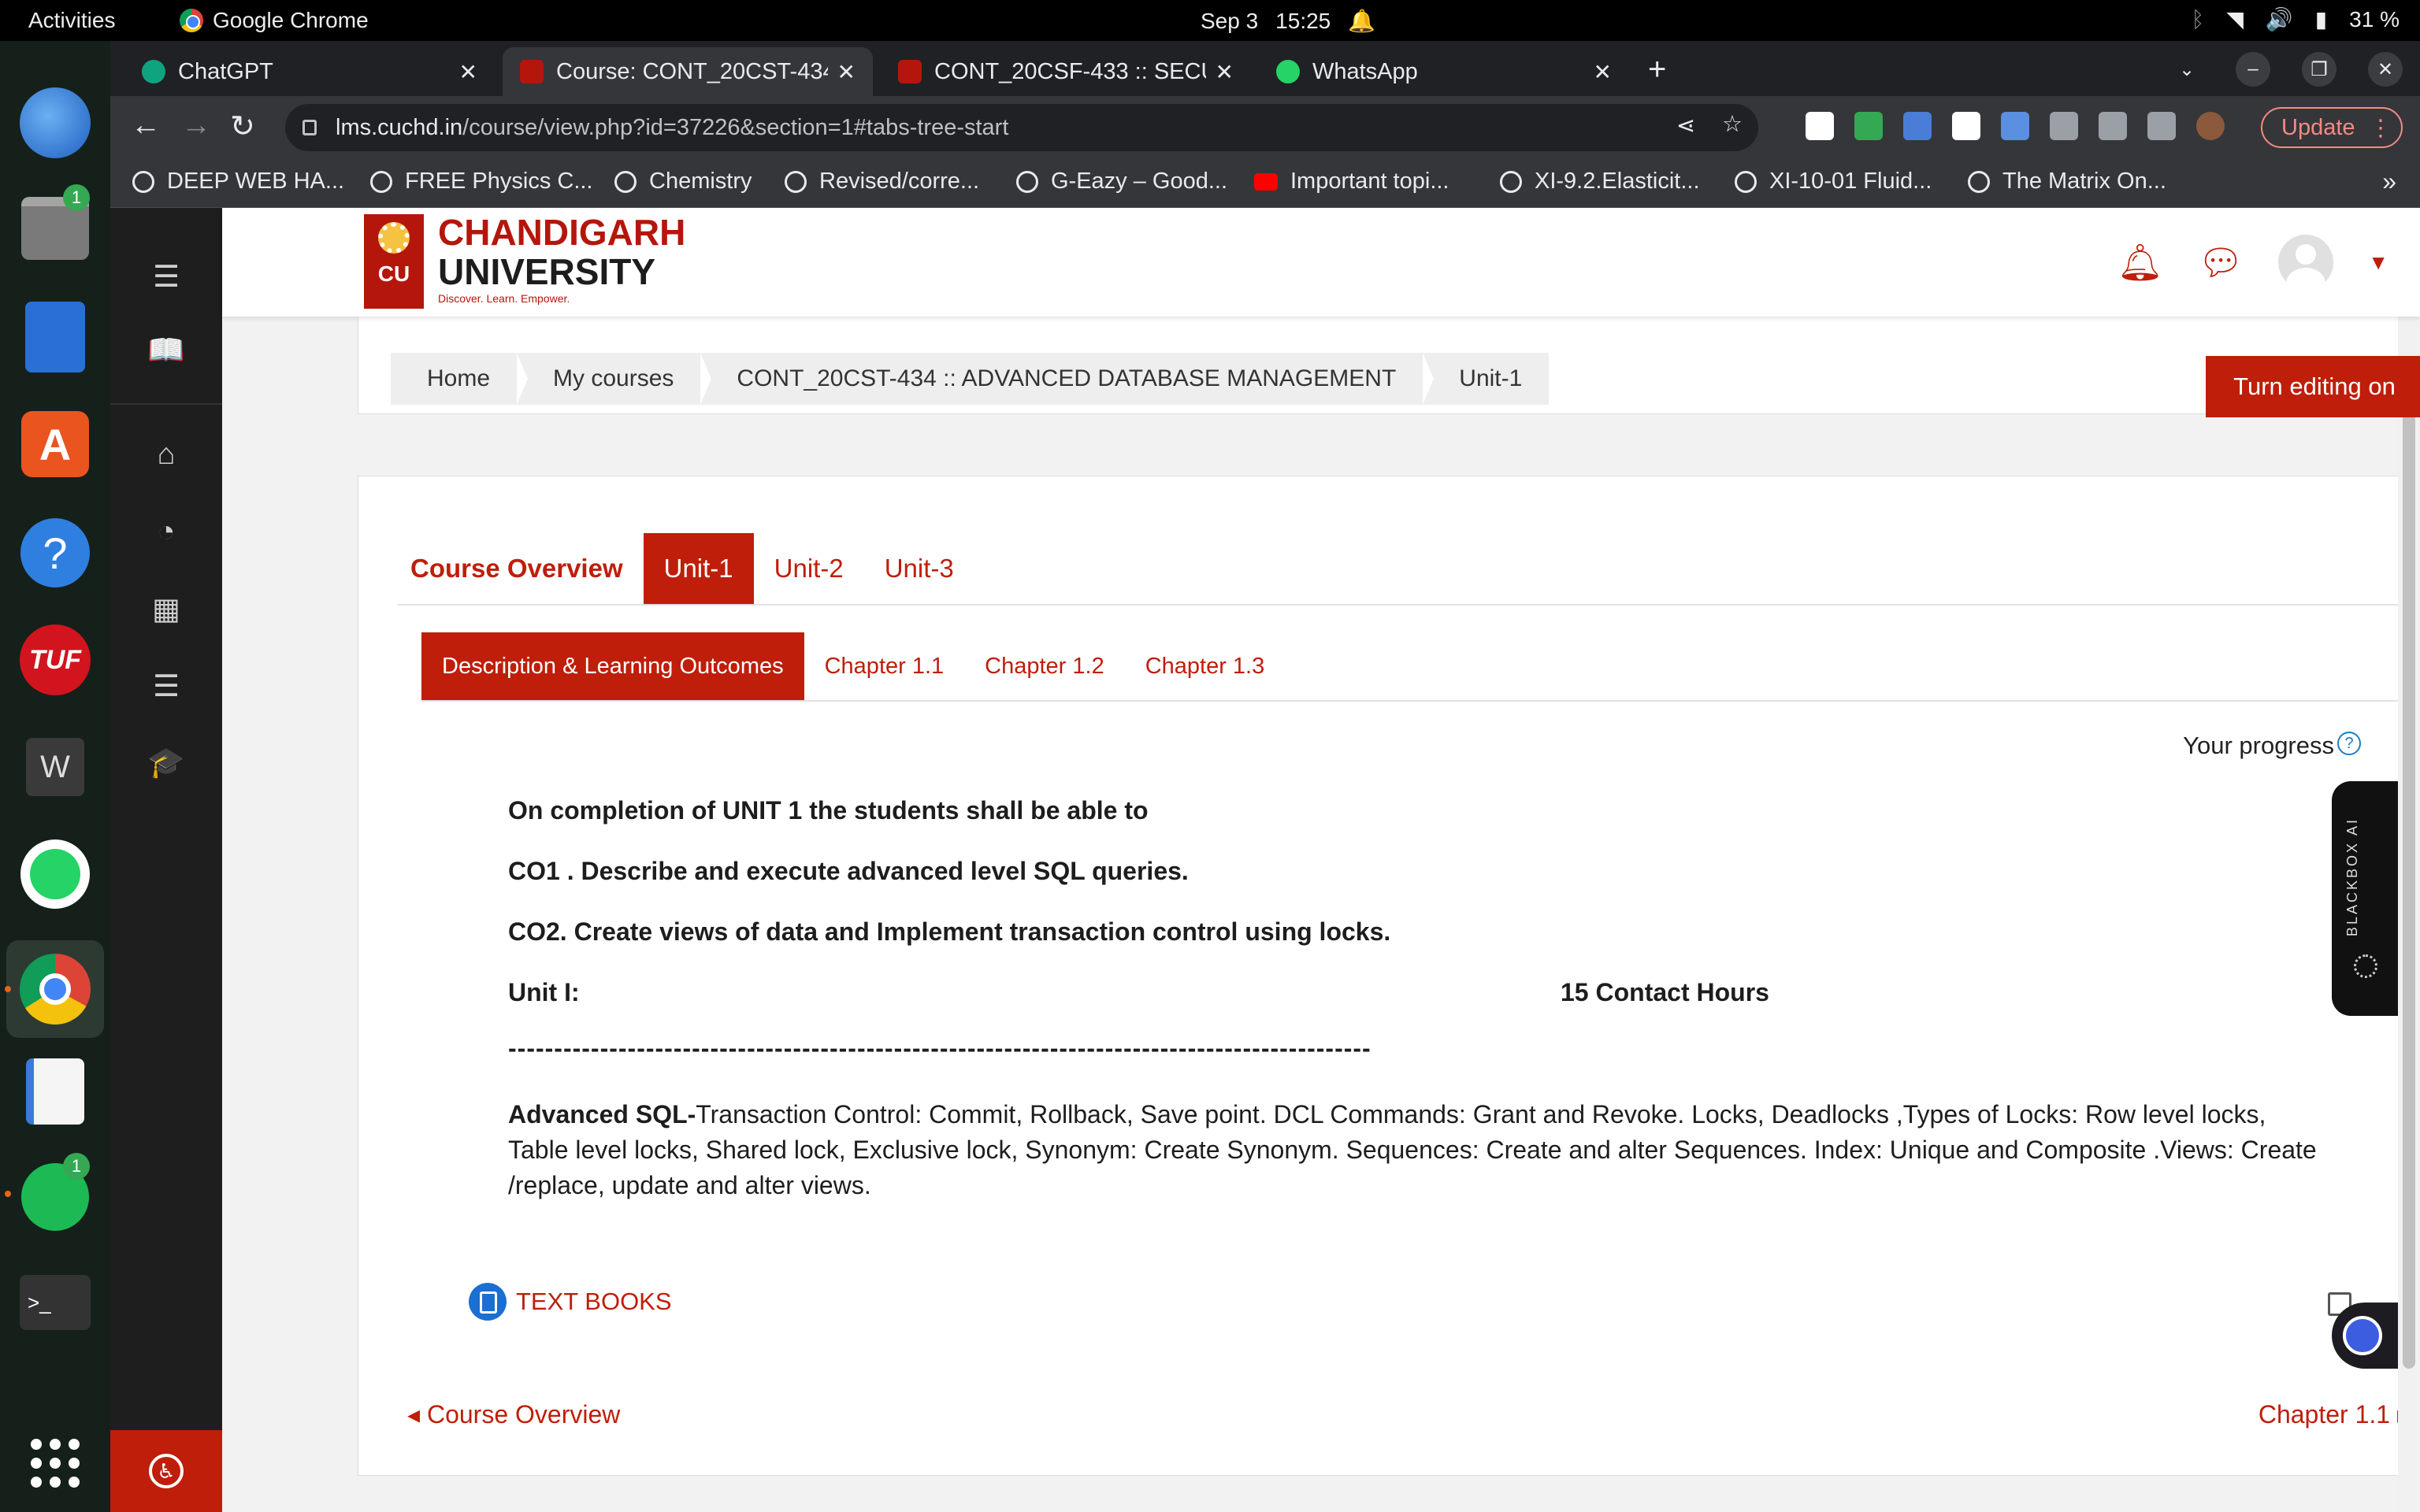 Image resolution: width=2420 pixels, height=1512 pixels. I want to click on help-question-icon: ?, so click(2349, 743).